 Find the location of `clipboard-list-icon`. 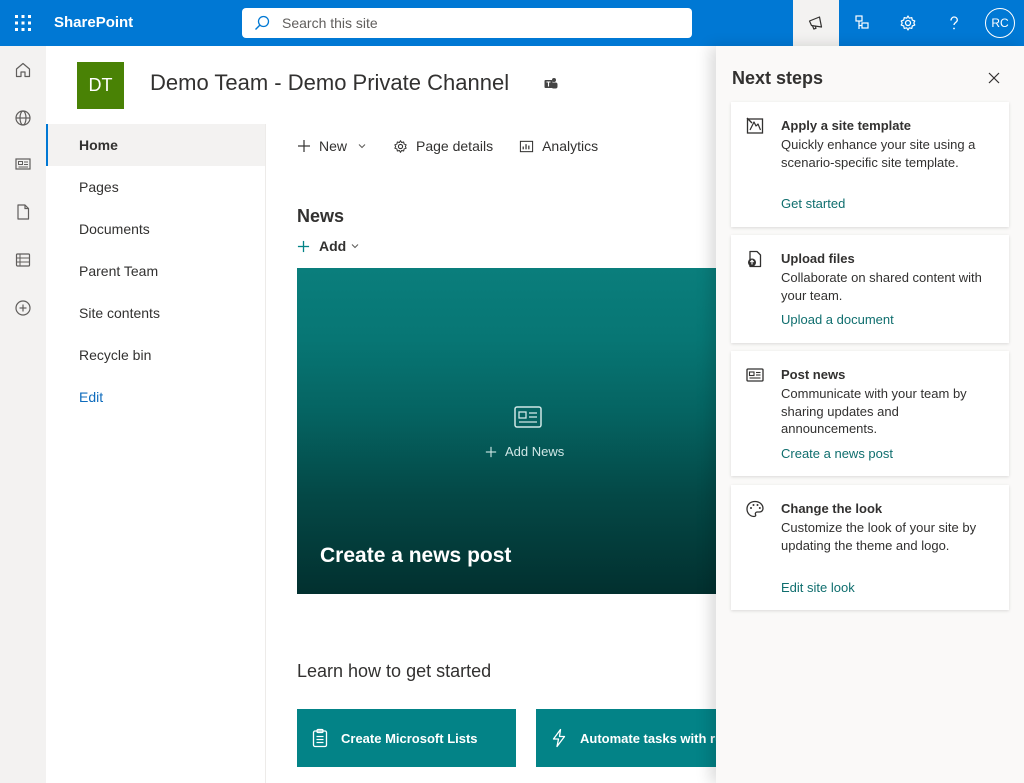

clipboard-list-icon is located at coordinates (320, 738).